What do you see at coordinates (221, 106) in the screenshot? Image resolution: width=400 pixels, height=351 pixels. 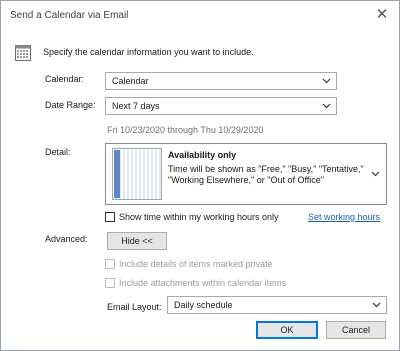 I see `date-range-select: Next 7 days` at bounding box center [221, 106].